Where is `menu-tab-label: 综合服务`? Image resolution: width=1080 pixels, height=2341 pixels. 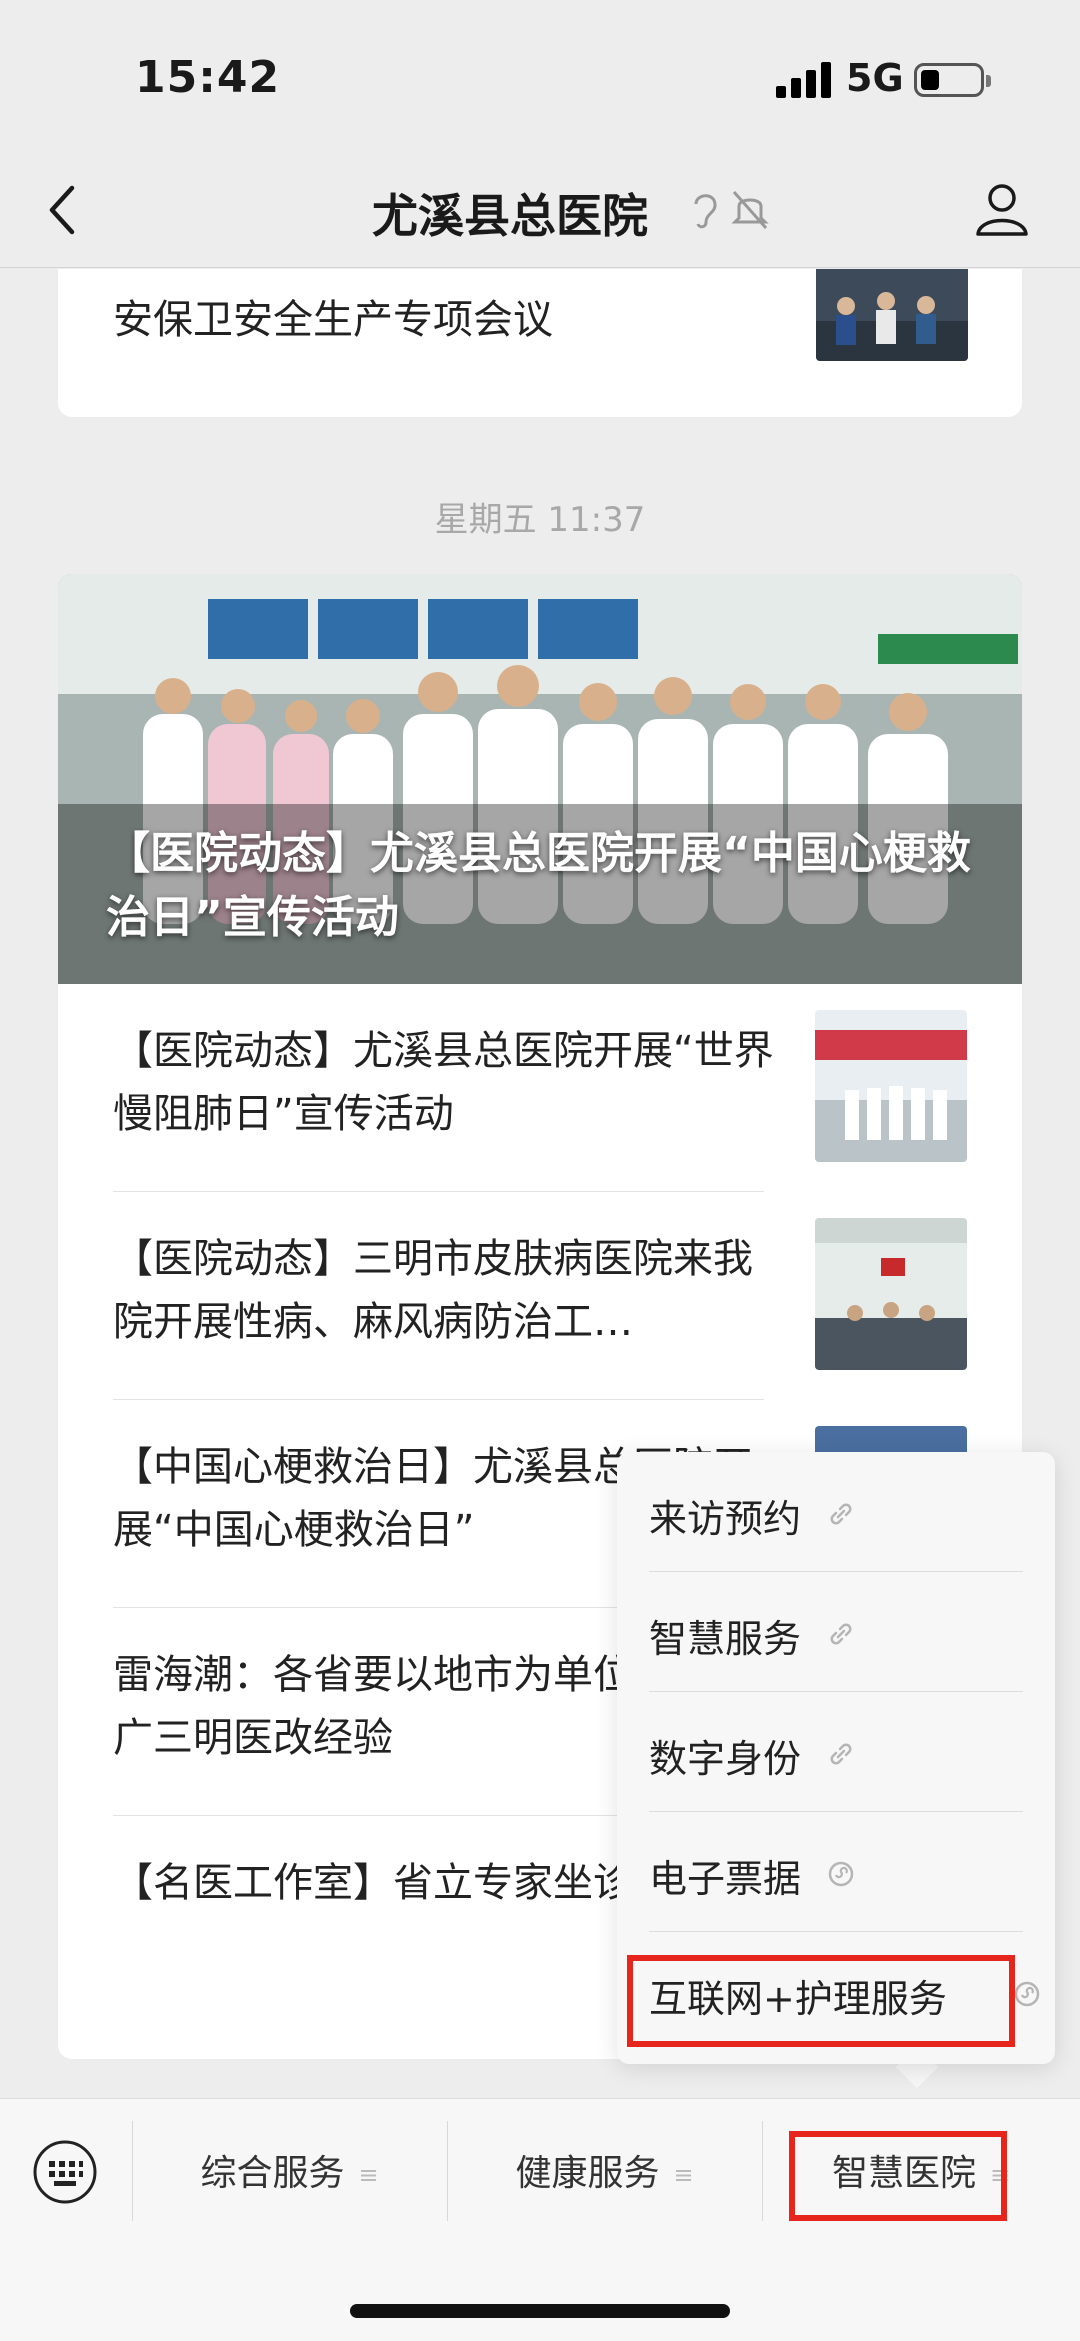 menu-tab-label: 综合服务 is located at coordinates (272, 2173).